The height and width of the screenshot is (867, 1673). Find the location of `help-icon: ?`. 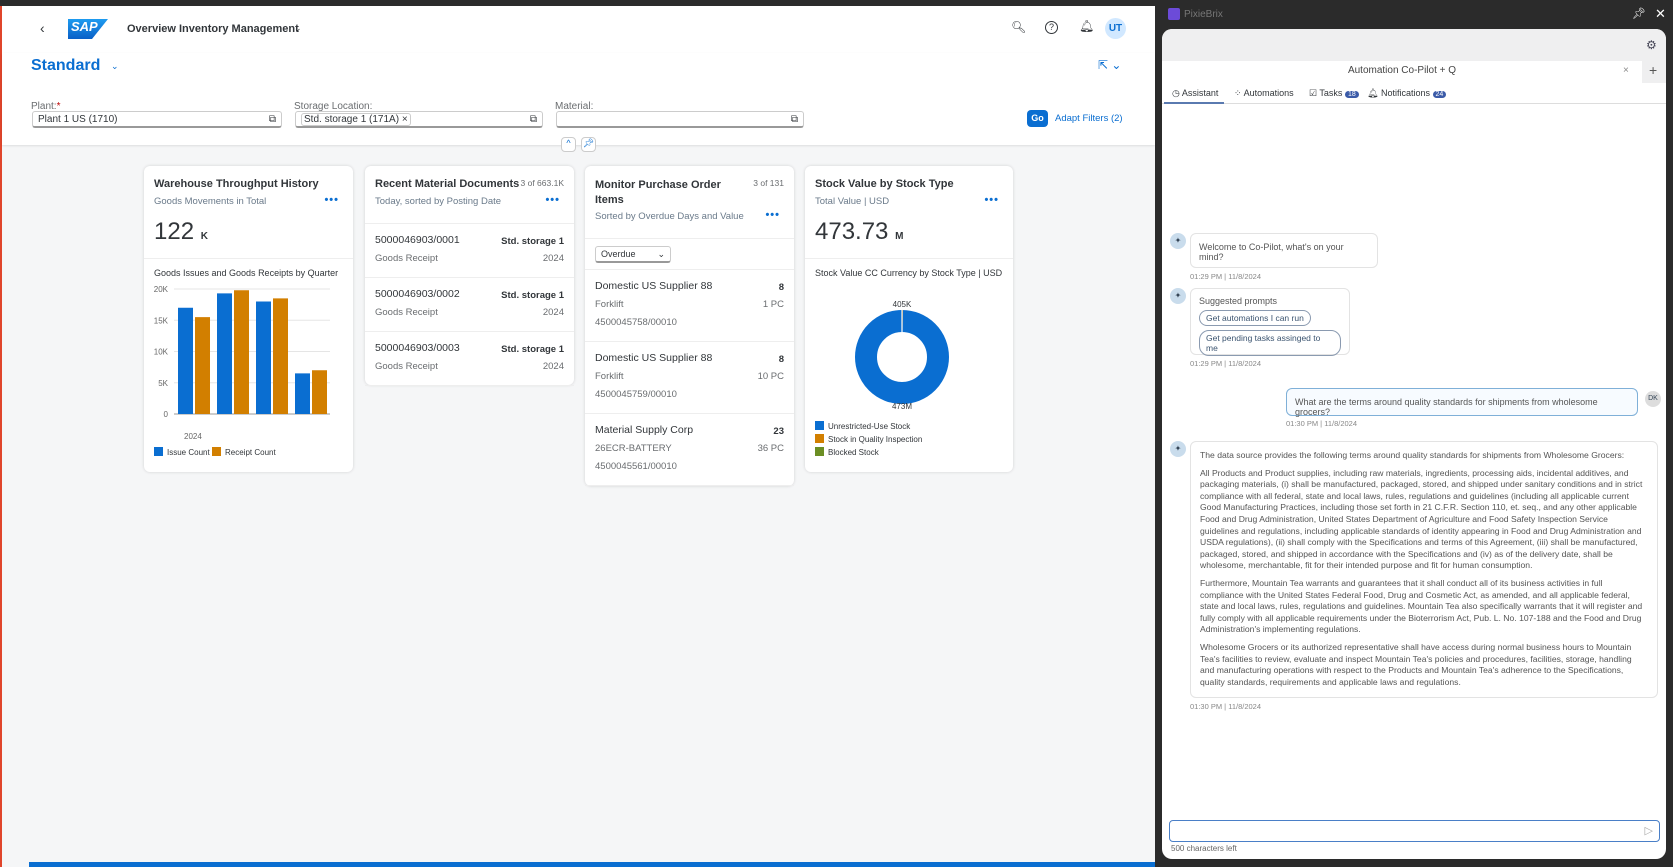

help-icon: ? is located at coordinates (1051, 27).